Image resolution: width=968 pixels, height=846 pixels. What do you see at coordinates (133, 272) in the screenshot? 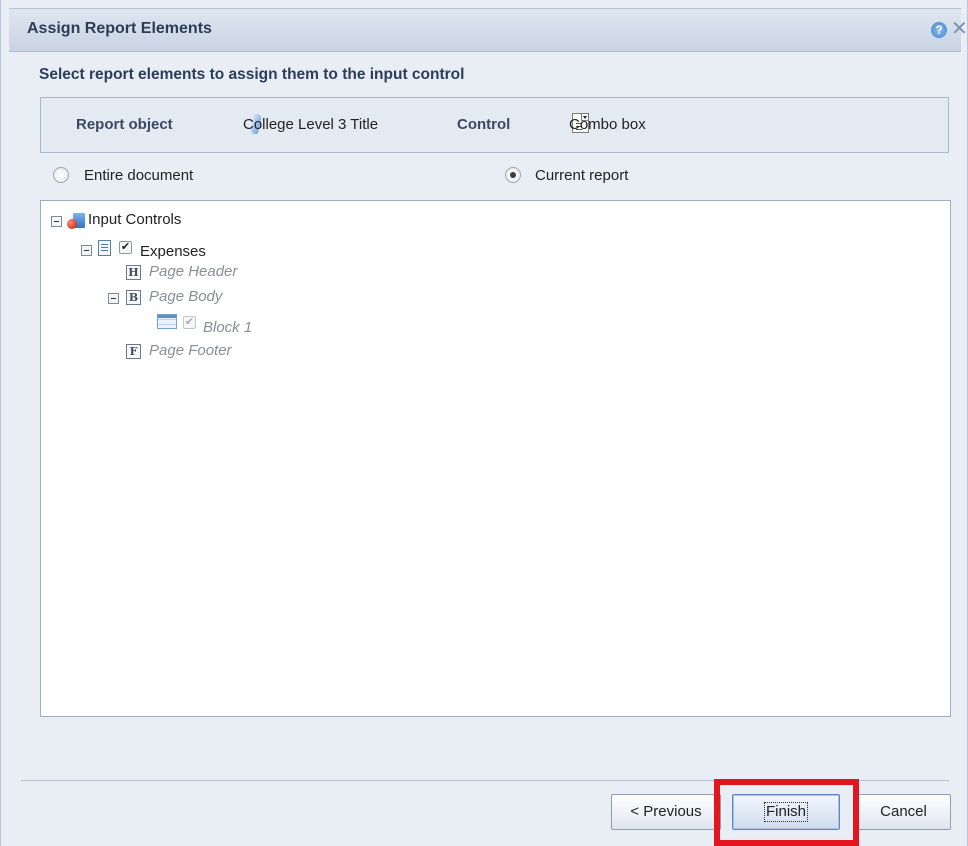
I see `page-header-icon: H` at bounding box center [133, 272].